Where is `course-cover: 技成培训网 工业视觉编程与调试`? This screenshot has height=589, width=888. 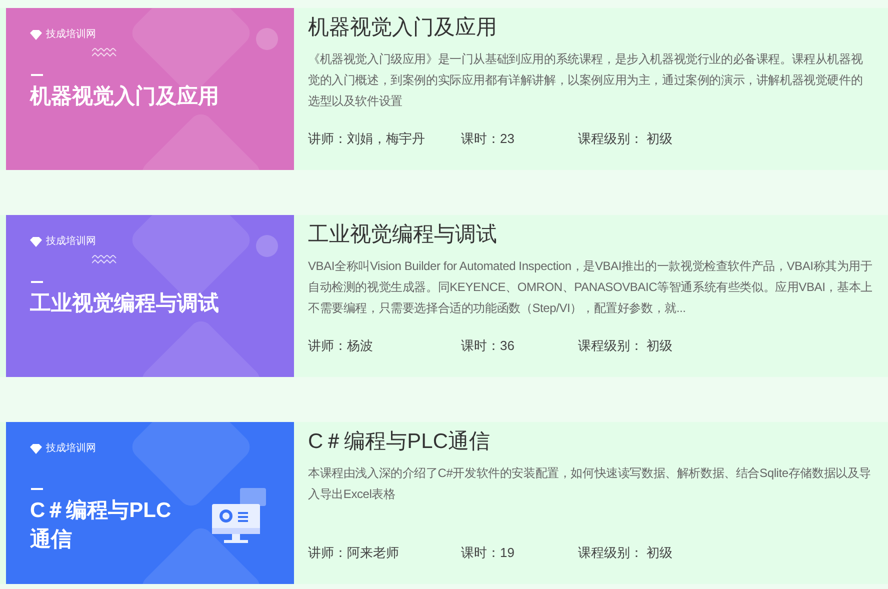 course-cover: 技成培训网 工业视觉编程与调试 is located at coordinates (150, 296).